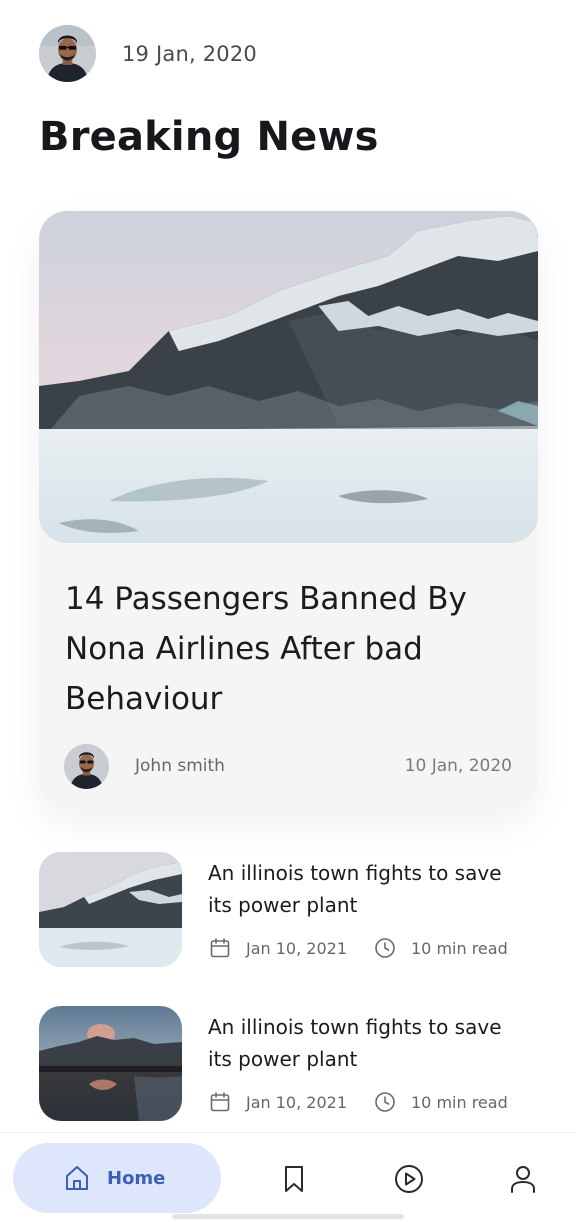  Describe the element at coordinates (77, 1178) in the screenshot. I see `home-icon` at that location.